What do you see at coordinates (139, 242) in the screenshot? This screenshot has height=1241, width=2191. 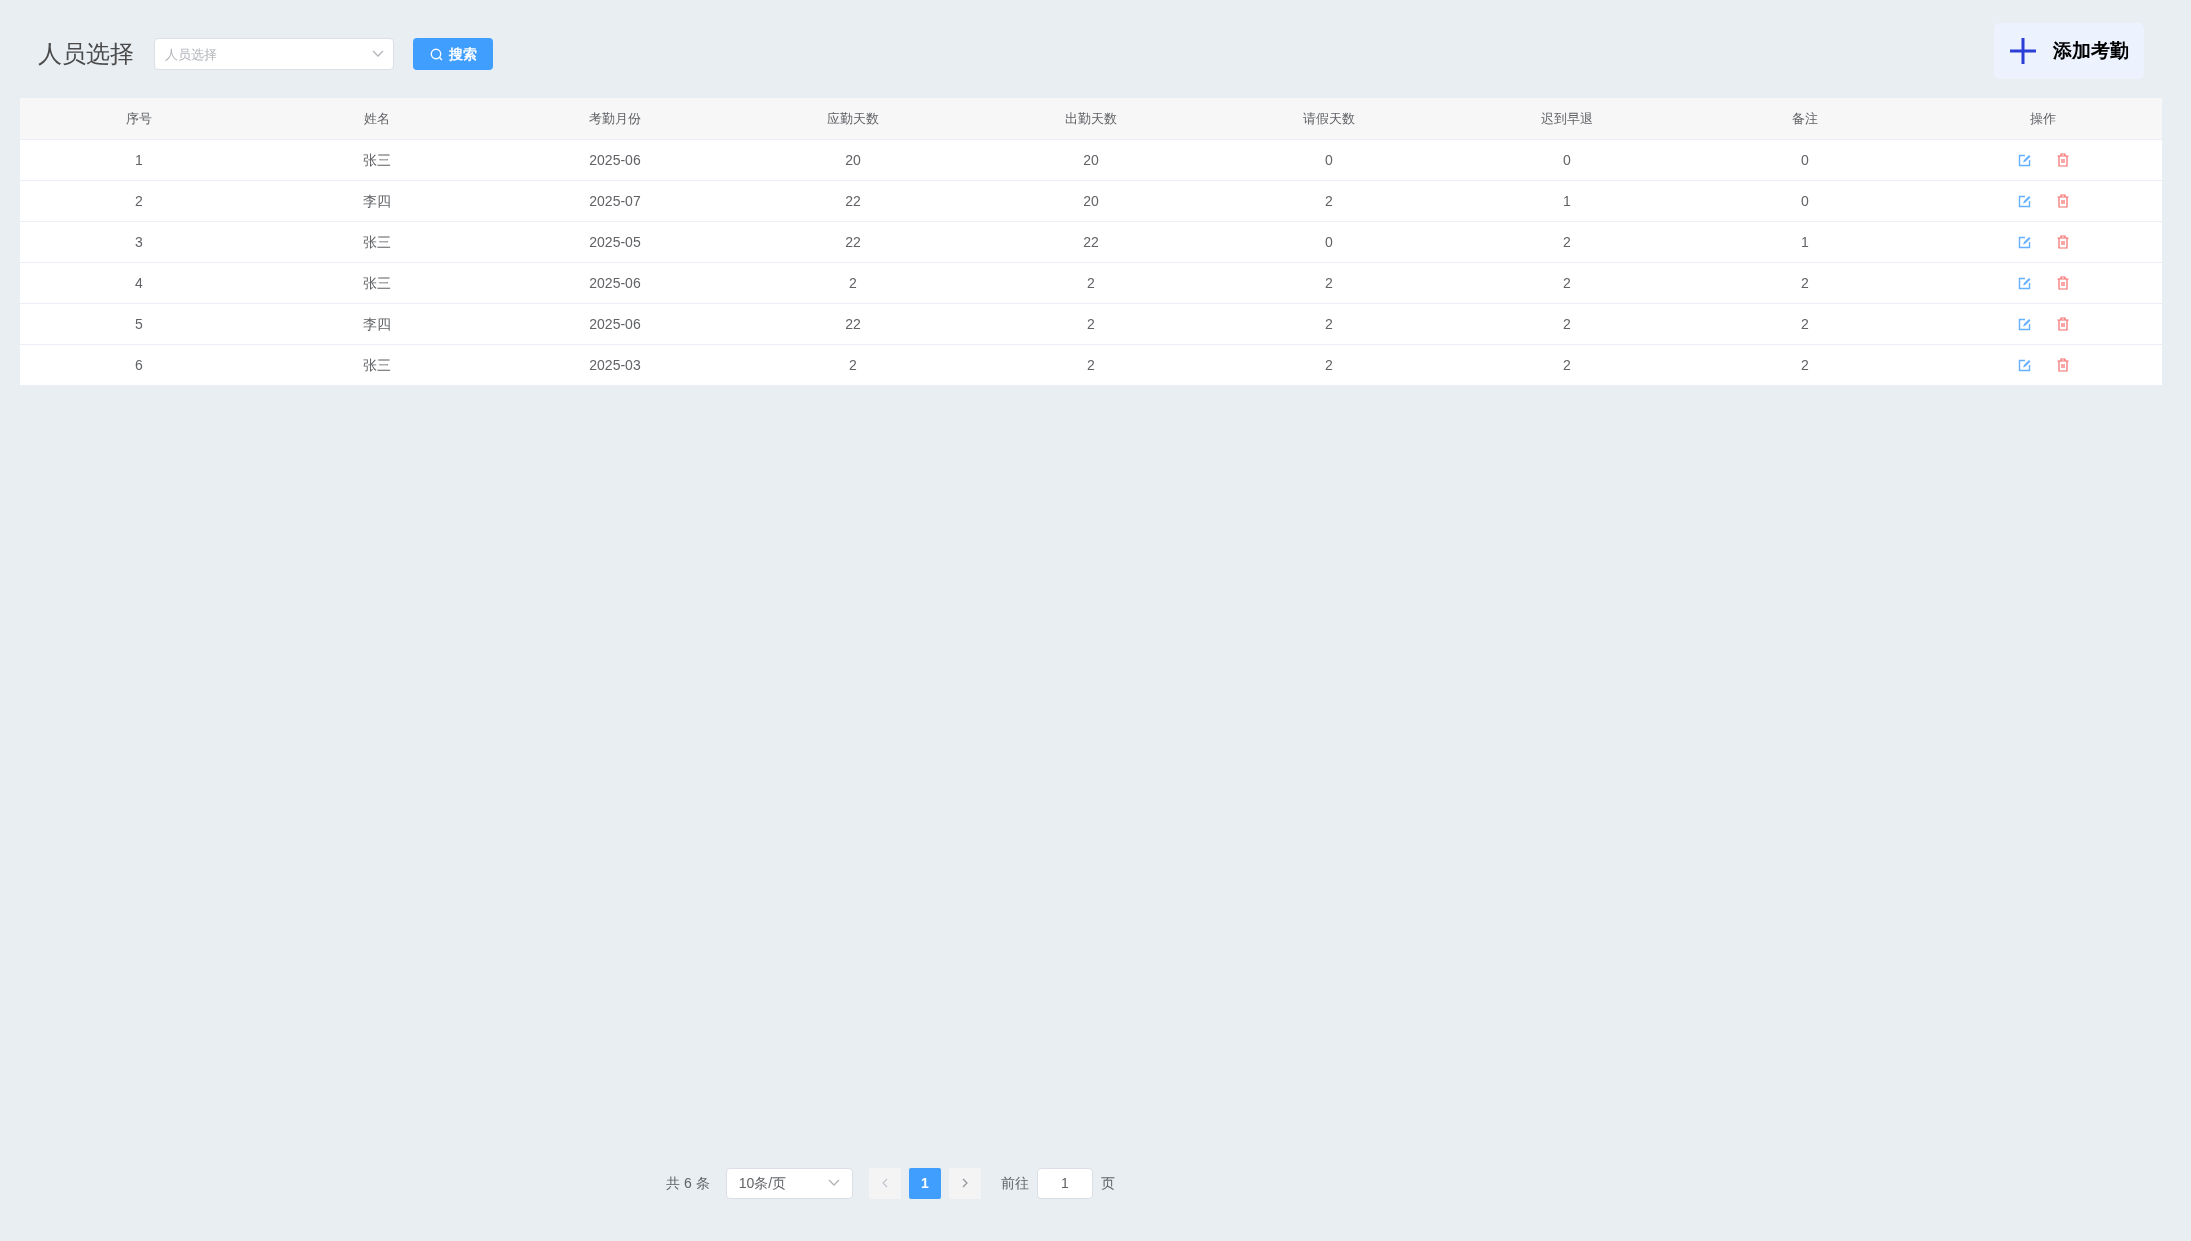 I see `table-cell-text: 3` at bounding box center [139, 242].